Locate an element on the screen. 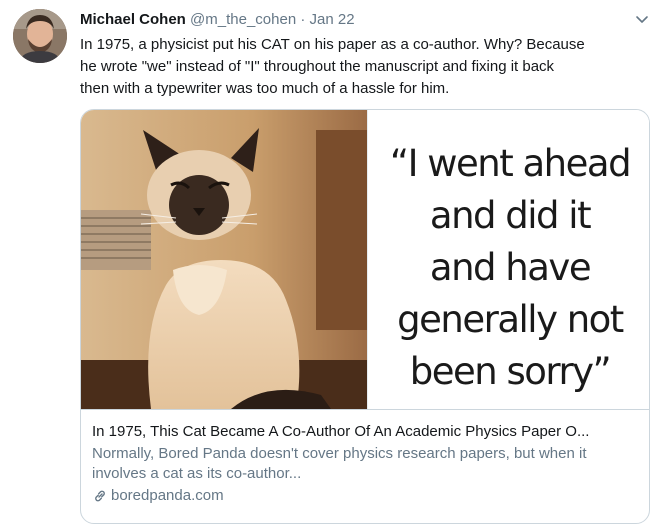  card-domain-text: boredpanda.com is located at coordinates (167, 495).